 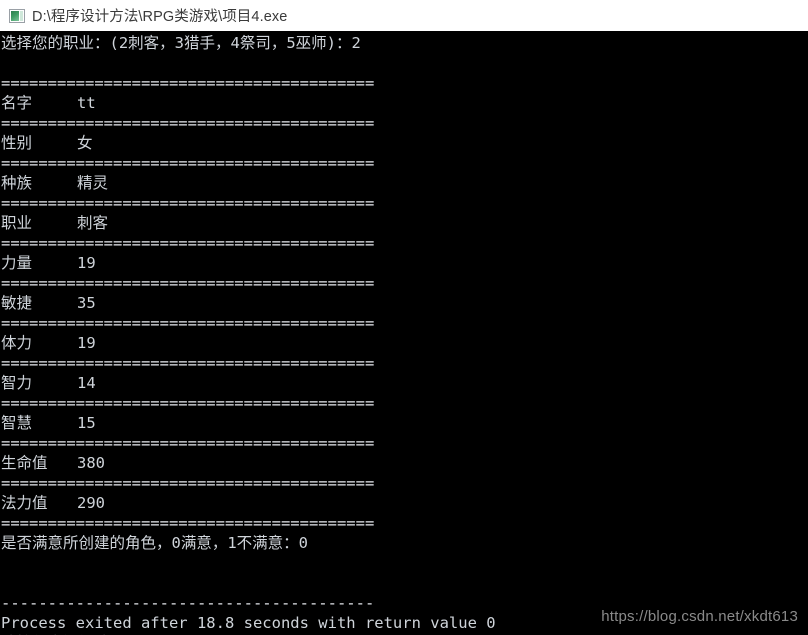 What do you see at coordinates (404, 103) in the screenshot?
I see `table-row: 名字 tt` at bounding box center [404, 103].